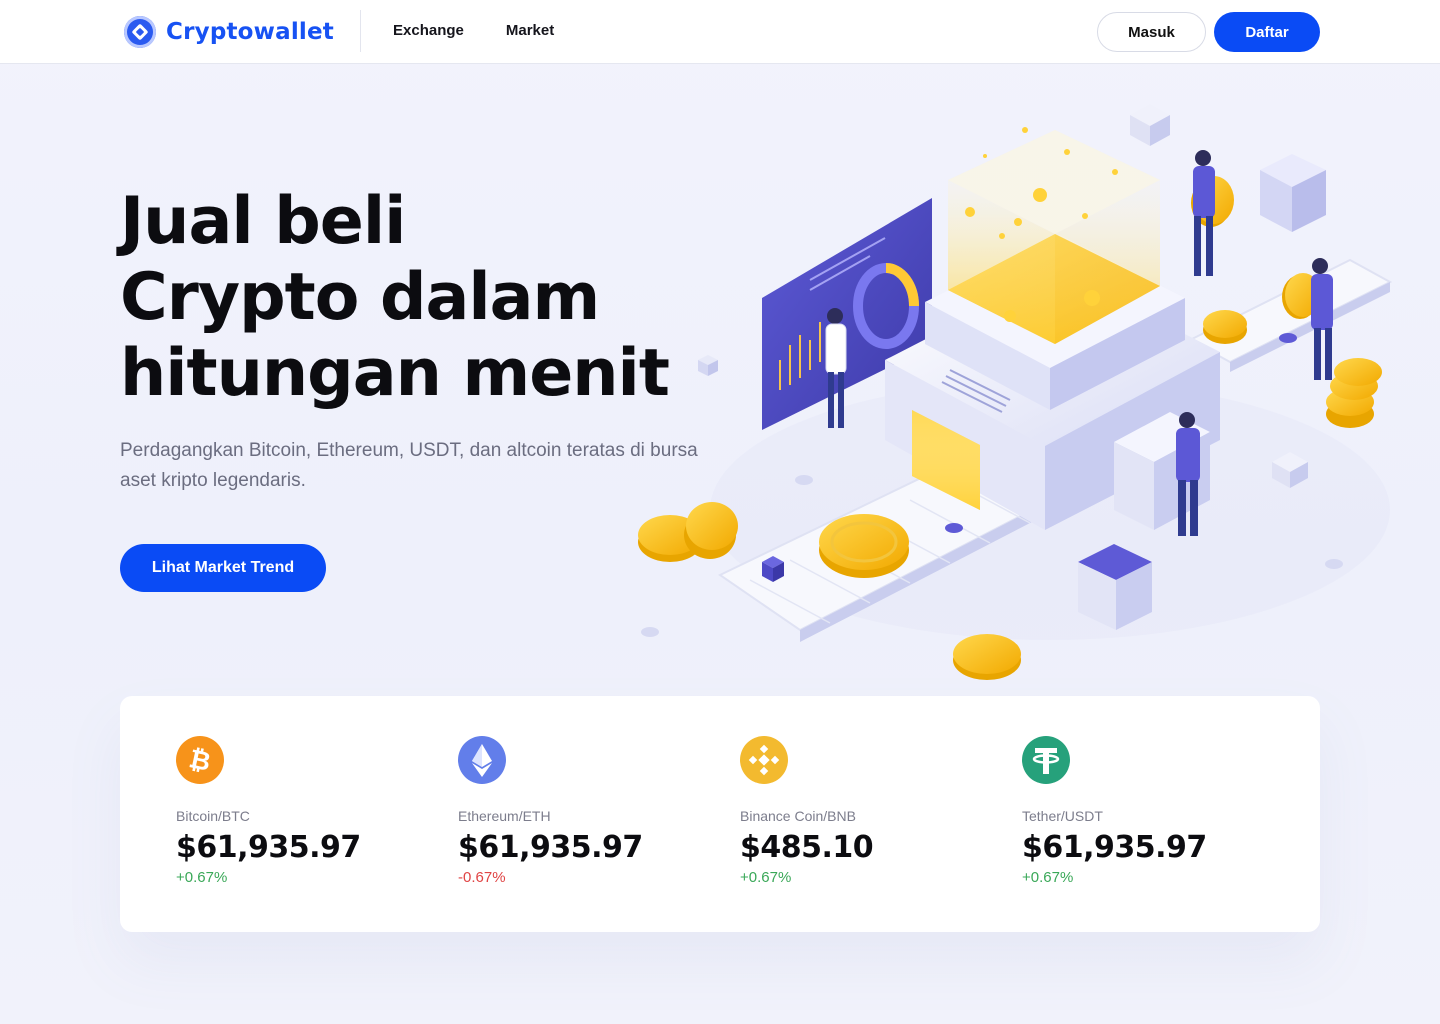 This screenshot has height=1024, width=1440. I want to click on register-button: Daftar, so click(1267, 32).